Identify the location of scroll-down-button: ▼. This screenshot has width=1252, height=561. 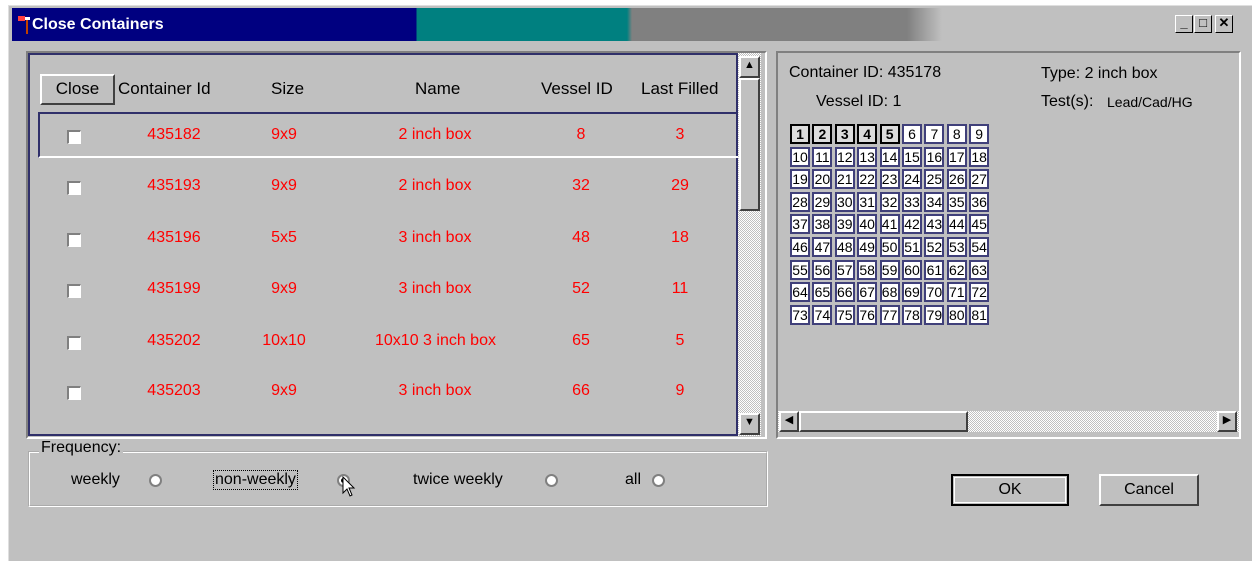
(749, 424).